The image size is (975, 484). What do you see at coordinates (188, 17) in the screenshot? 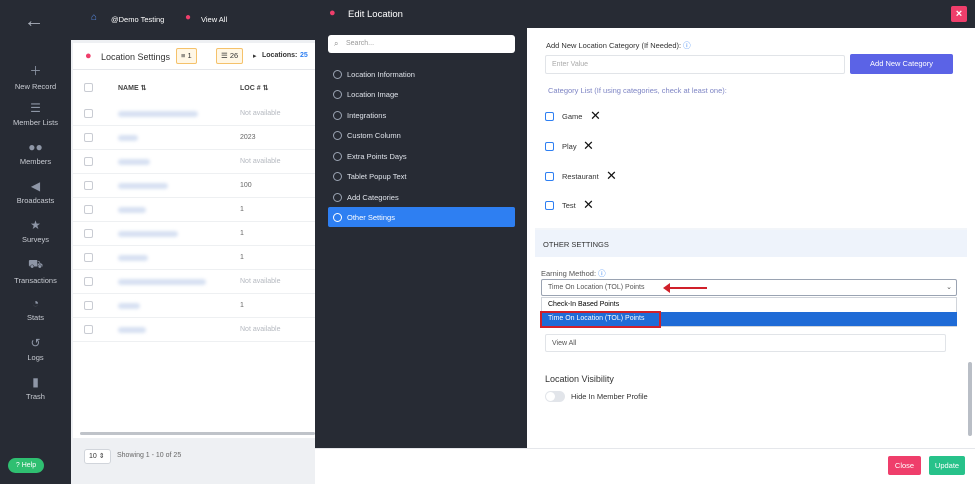
I see `location-pin-icon: ●` at bounding box center [188, 17].